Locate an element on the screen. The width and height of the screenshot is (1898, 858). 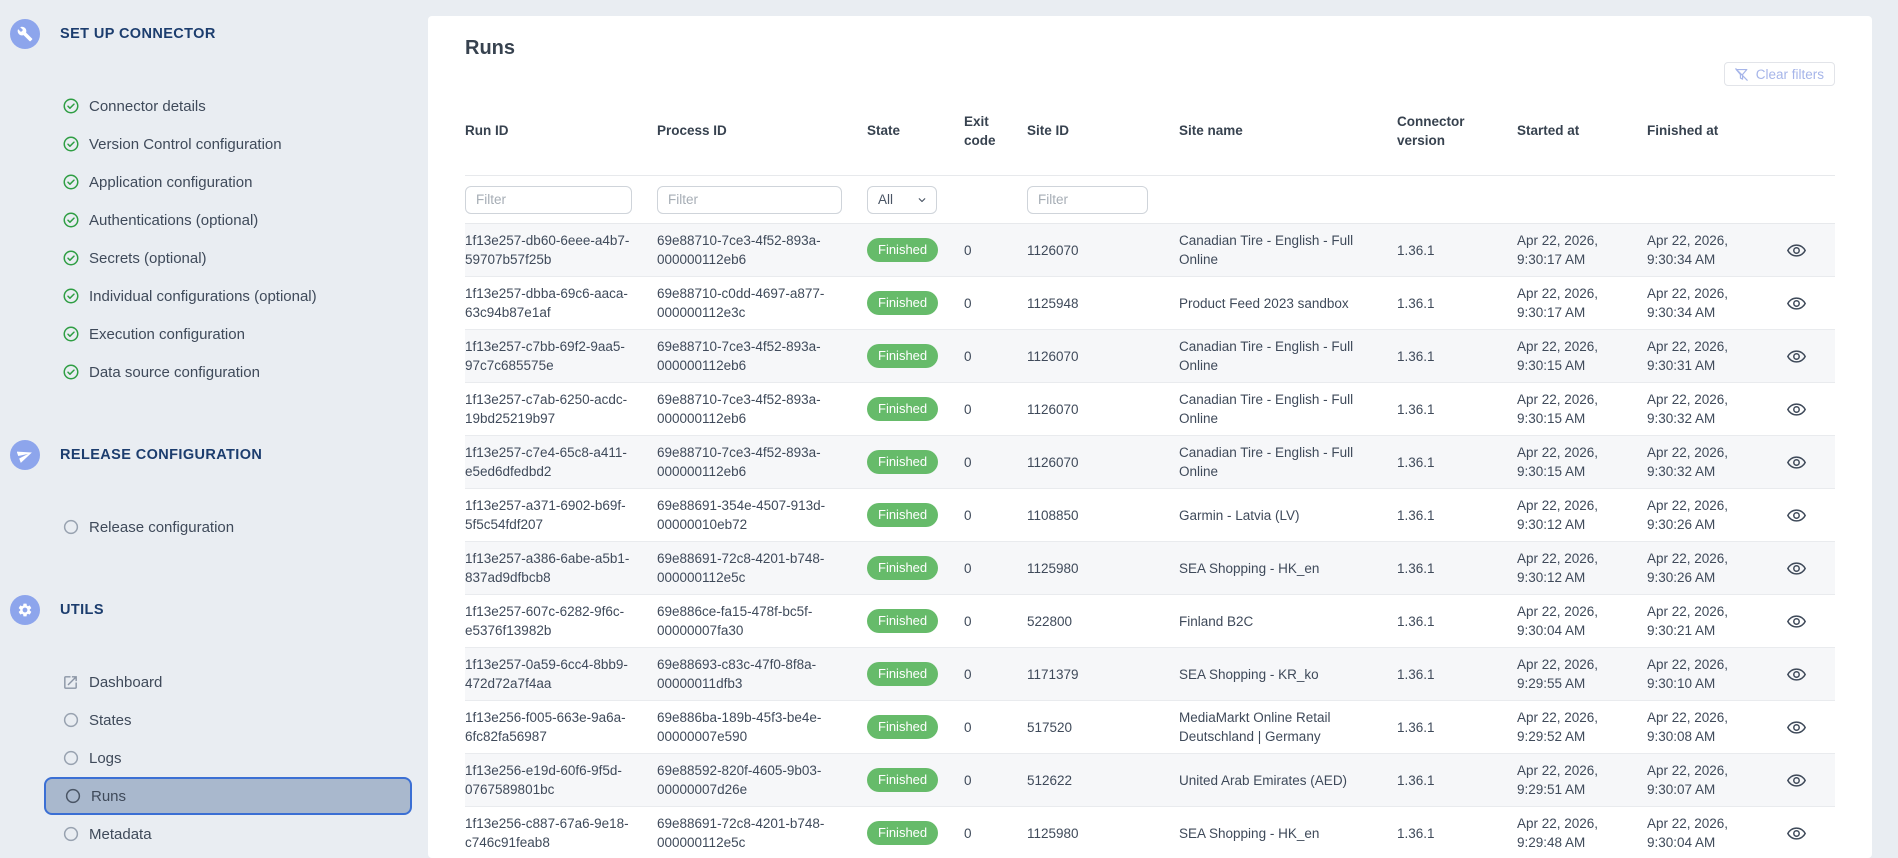
sidebar-item-dashboard: Dashboard is located at coordinates (214, 682).